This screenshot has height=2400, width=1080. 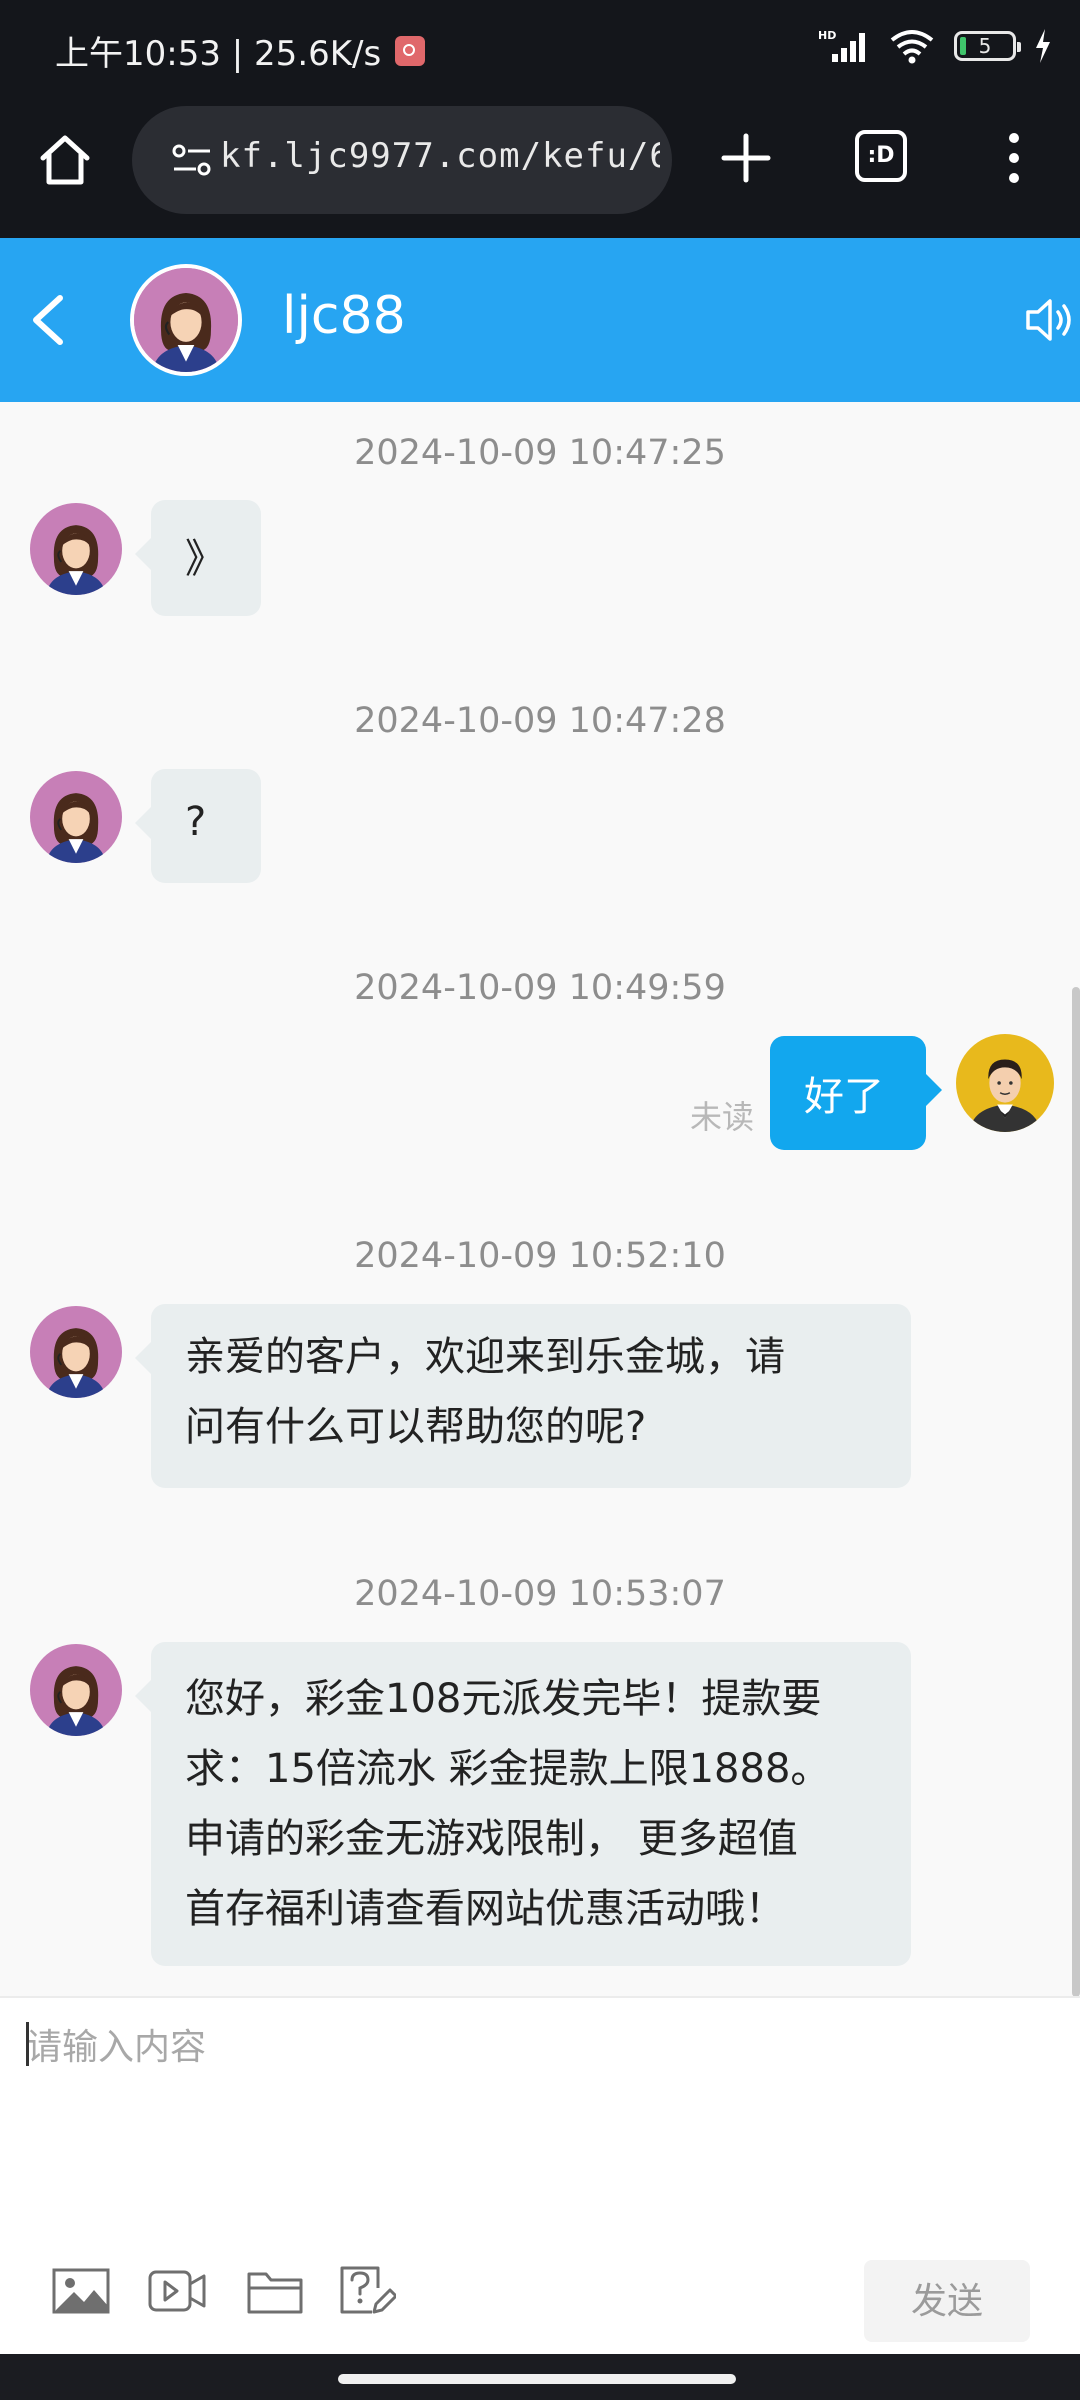 I want to click on read-status: 未读, so click(x=722, y=1117).